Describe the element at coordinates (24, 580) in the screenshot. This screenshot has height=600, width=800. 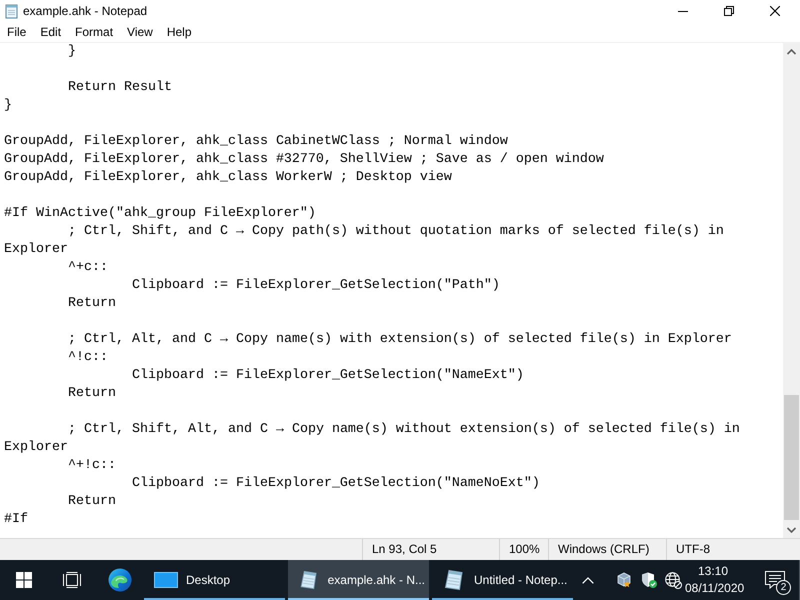
I see `start-icon` at that location.